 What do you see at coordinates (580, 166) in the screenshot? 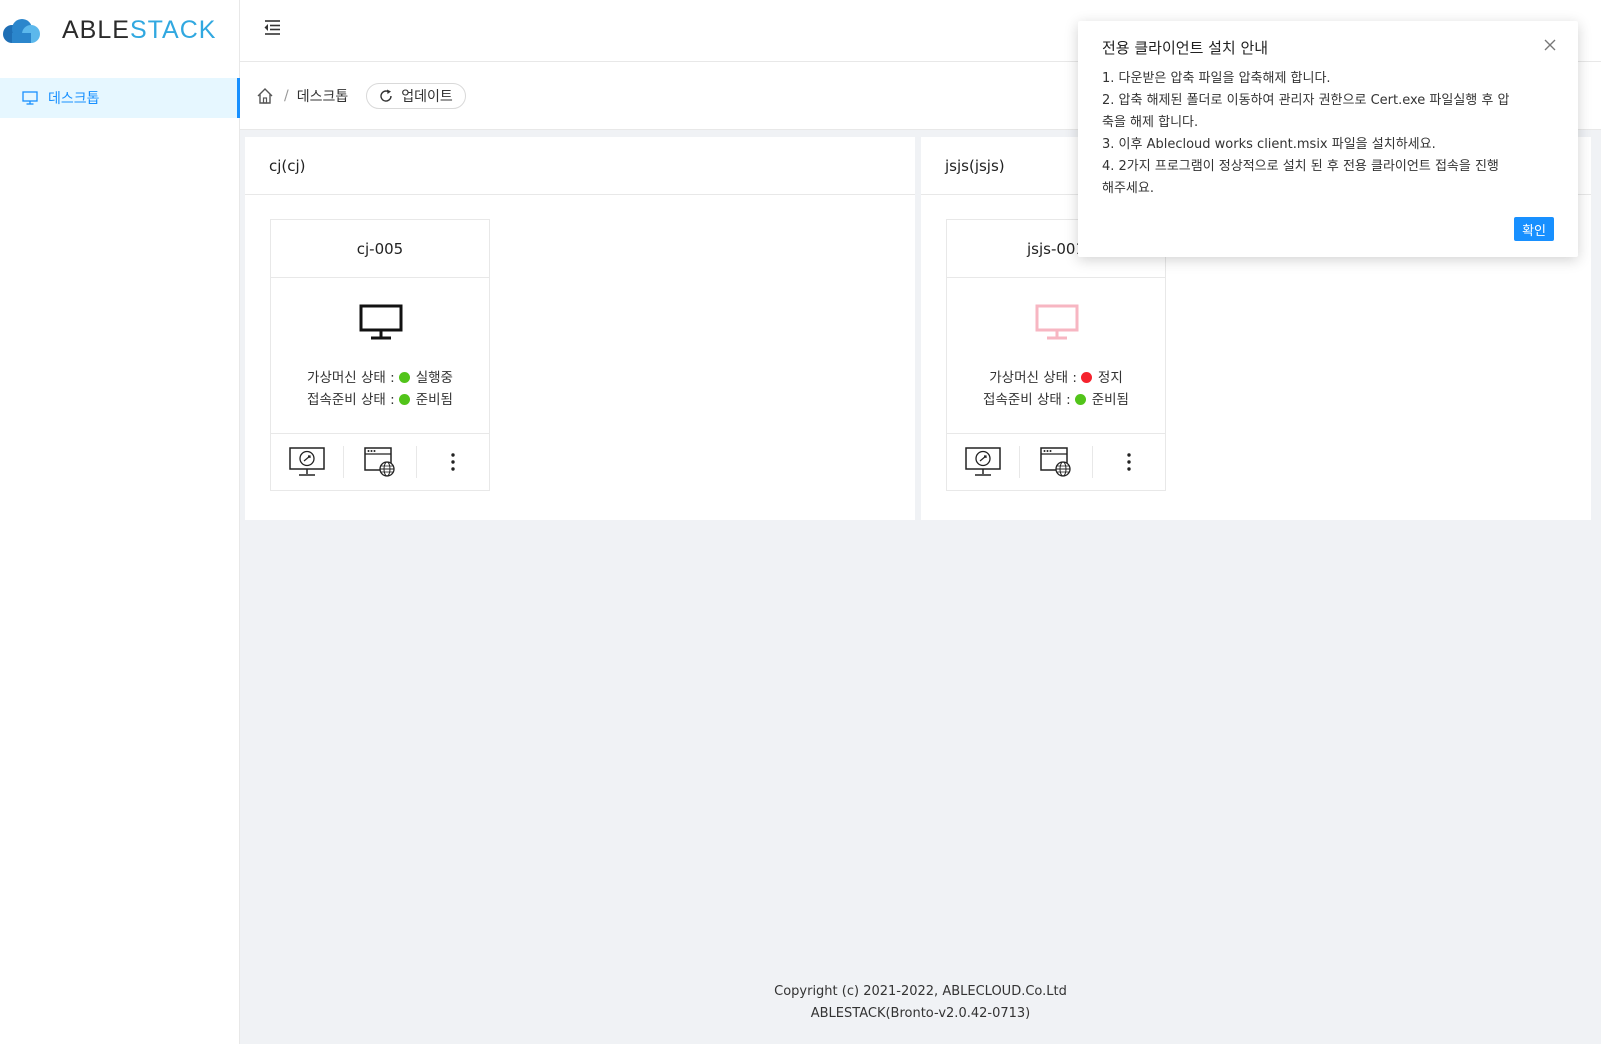
I see `group-title: cj(cj)` at bounding box center [580, 166].